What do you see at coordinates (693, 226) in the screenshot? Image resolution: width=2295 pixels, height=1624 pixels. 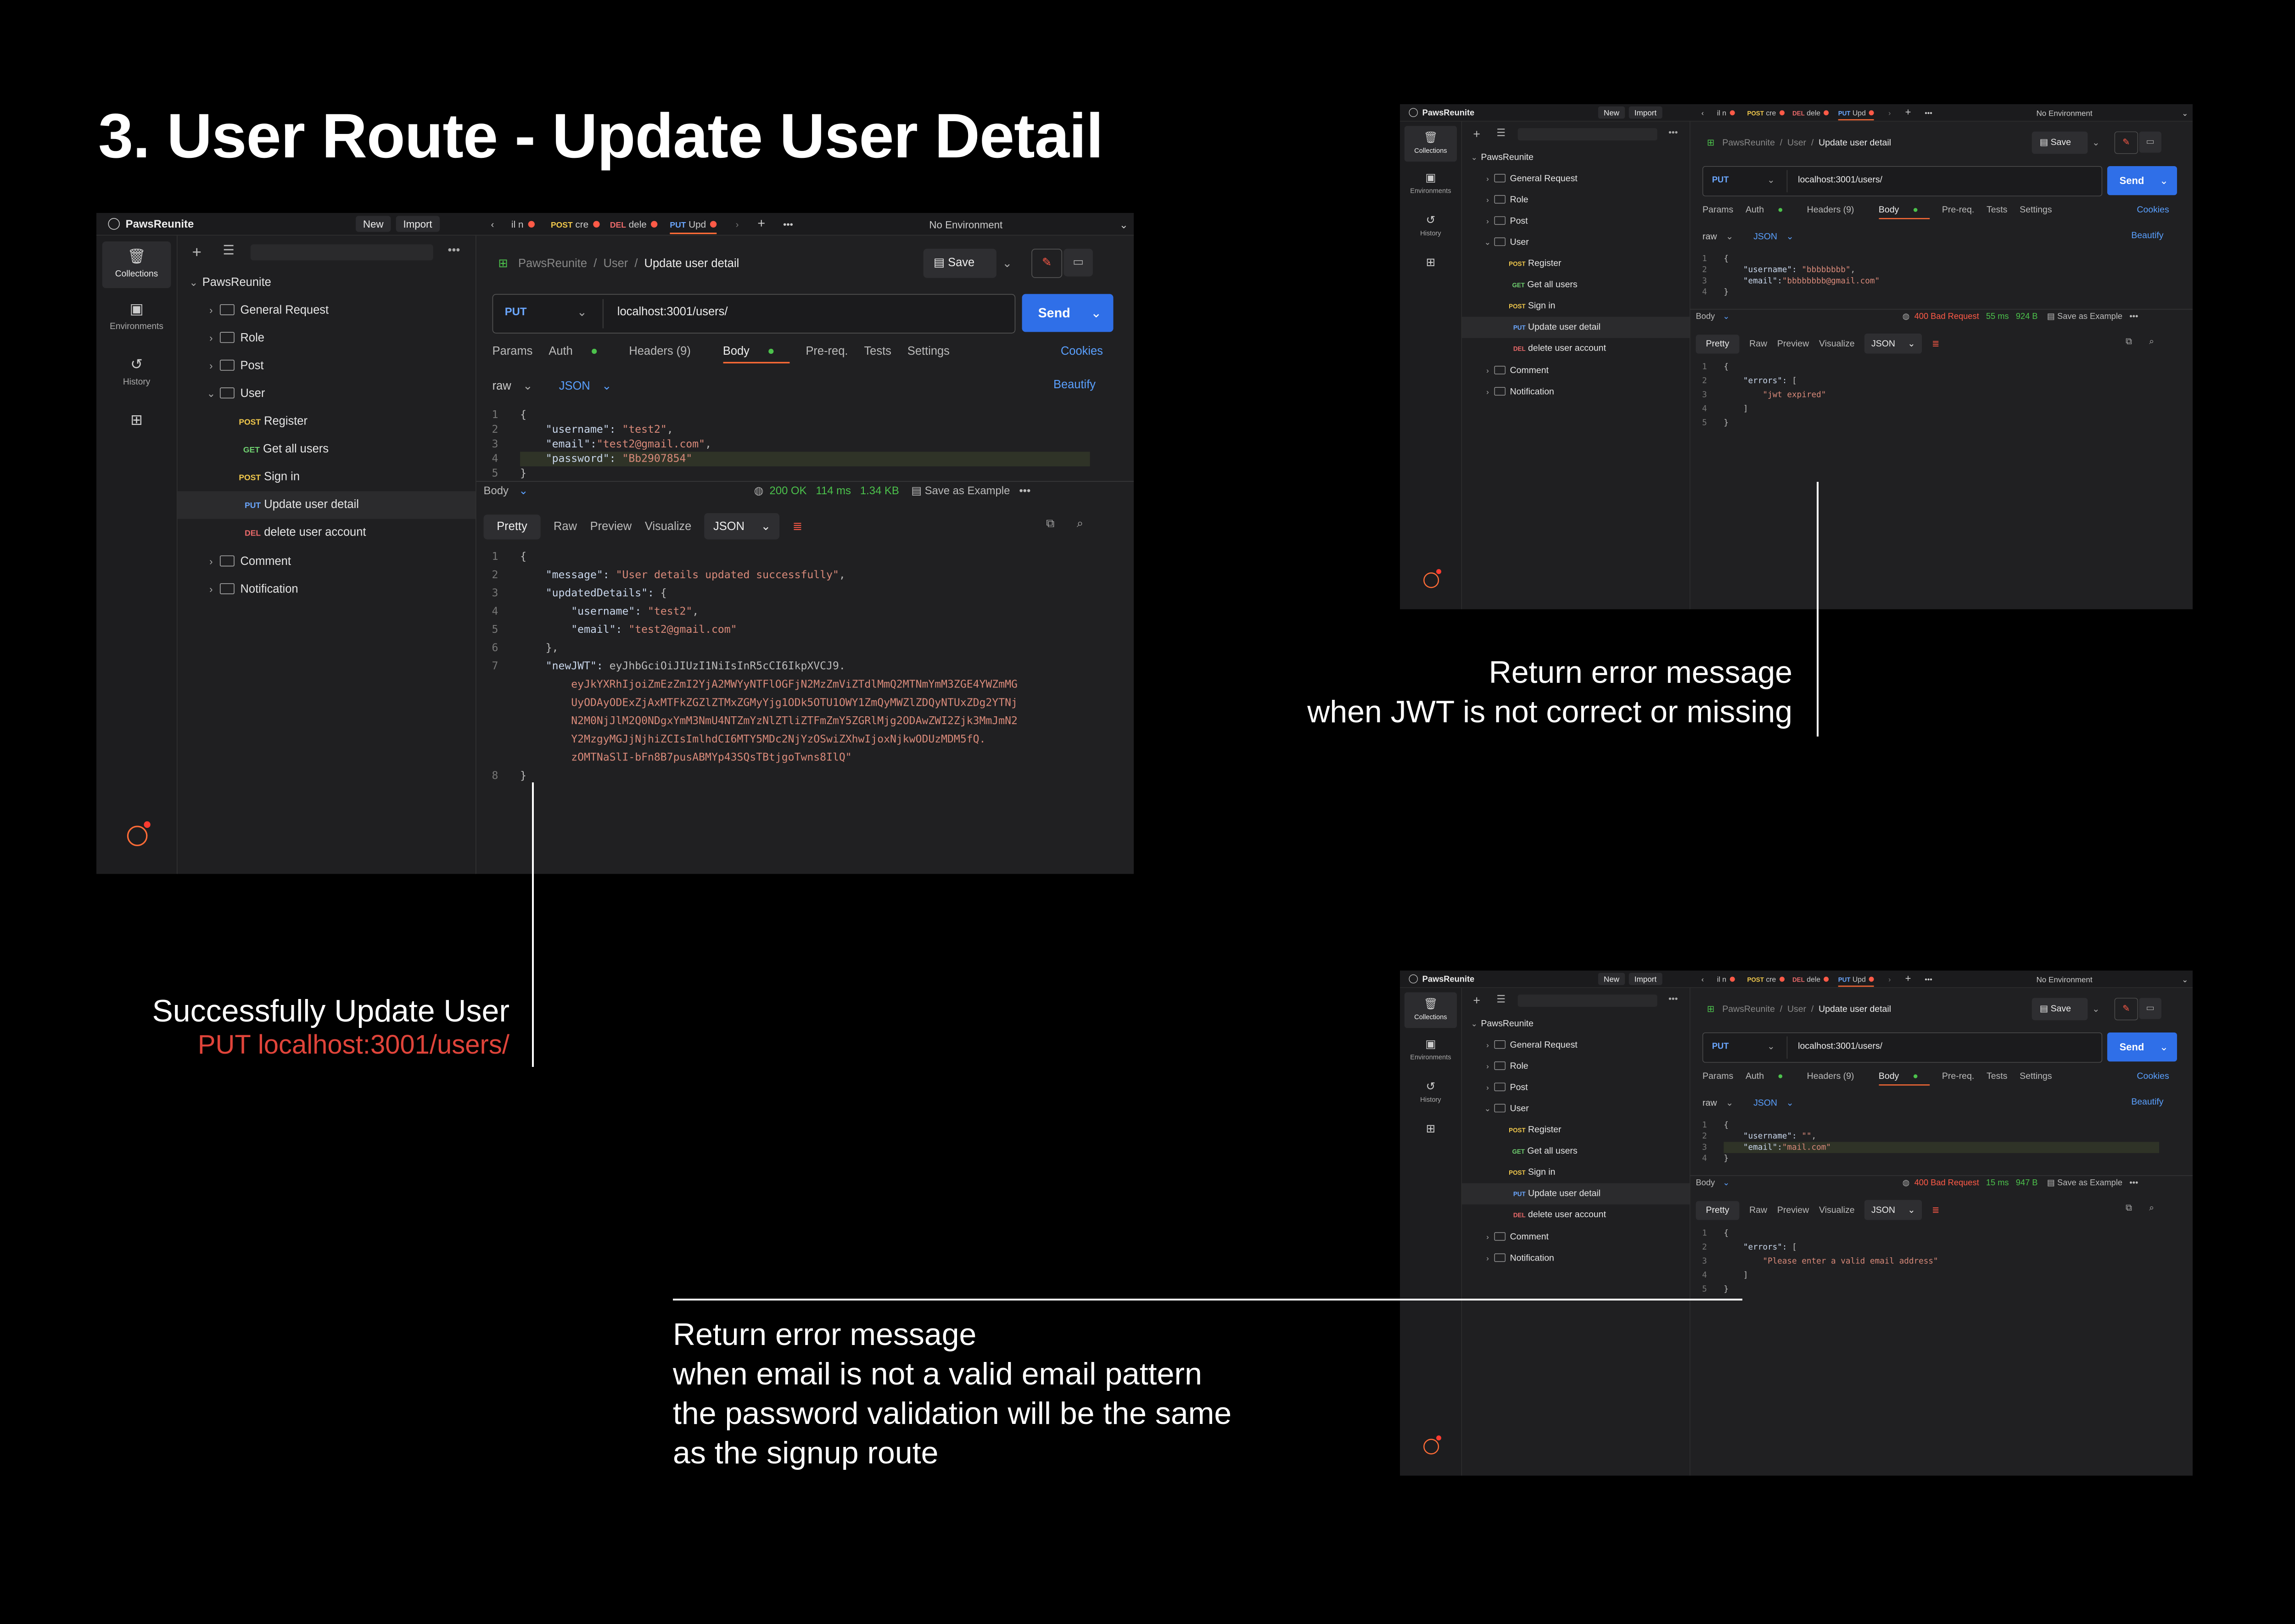 I see `tab-4-active: PUT Upd` at bounding box center [693, 226].